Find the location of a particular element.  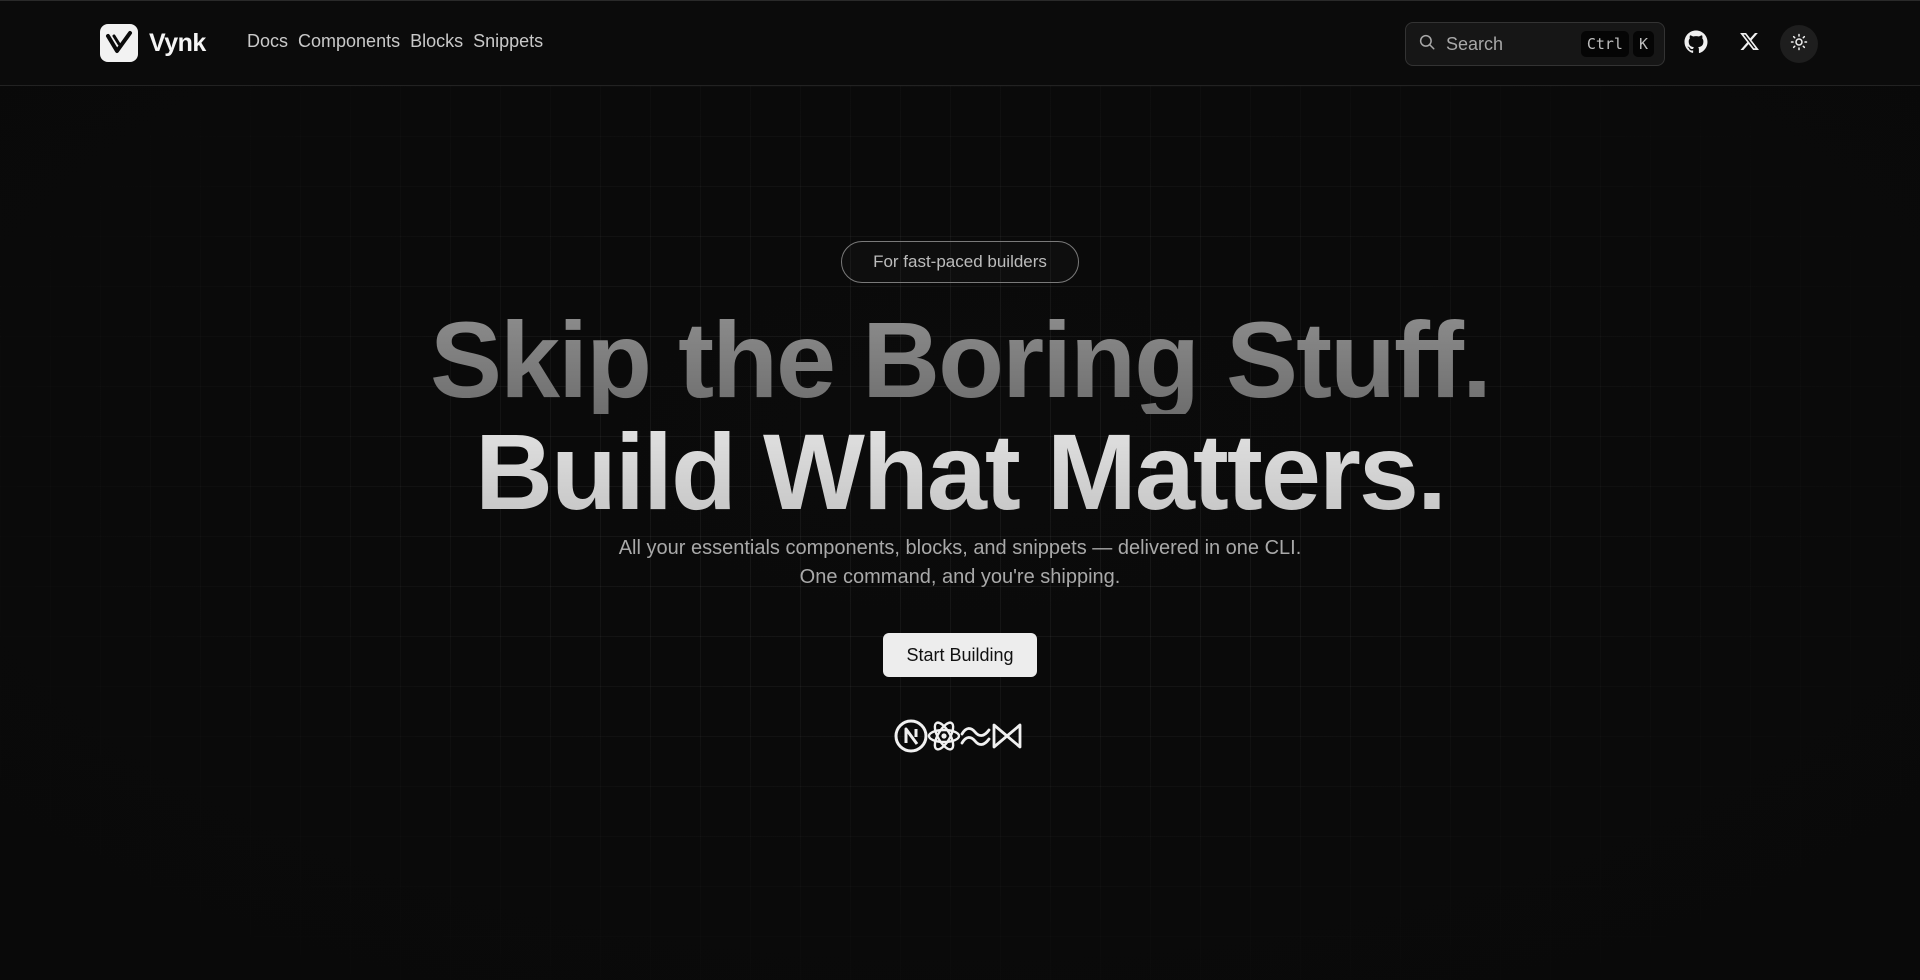

search-input: Search Ctrl K is located at coordinates (1535, 44).